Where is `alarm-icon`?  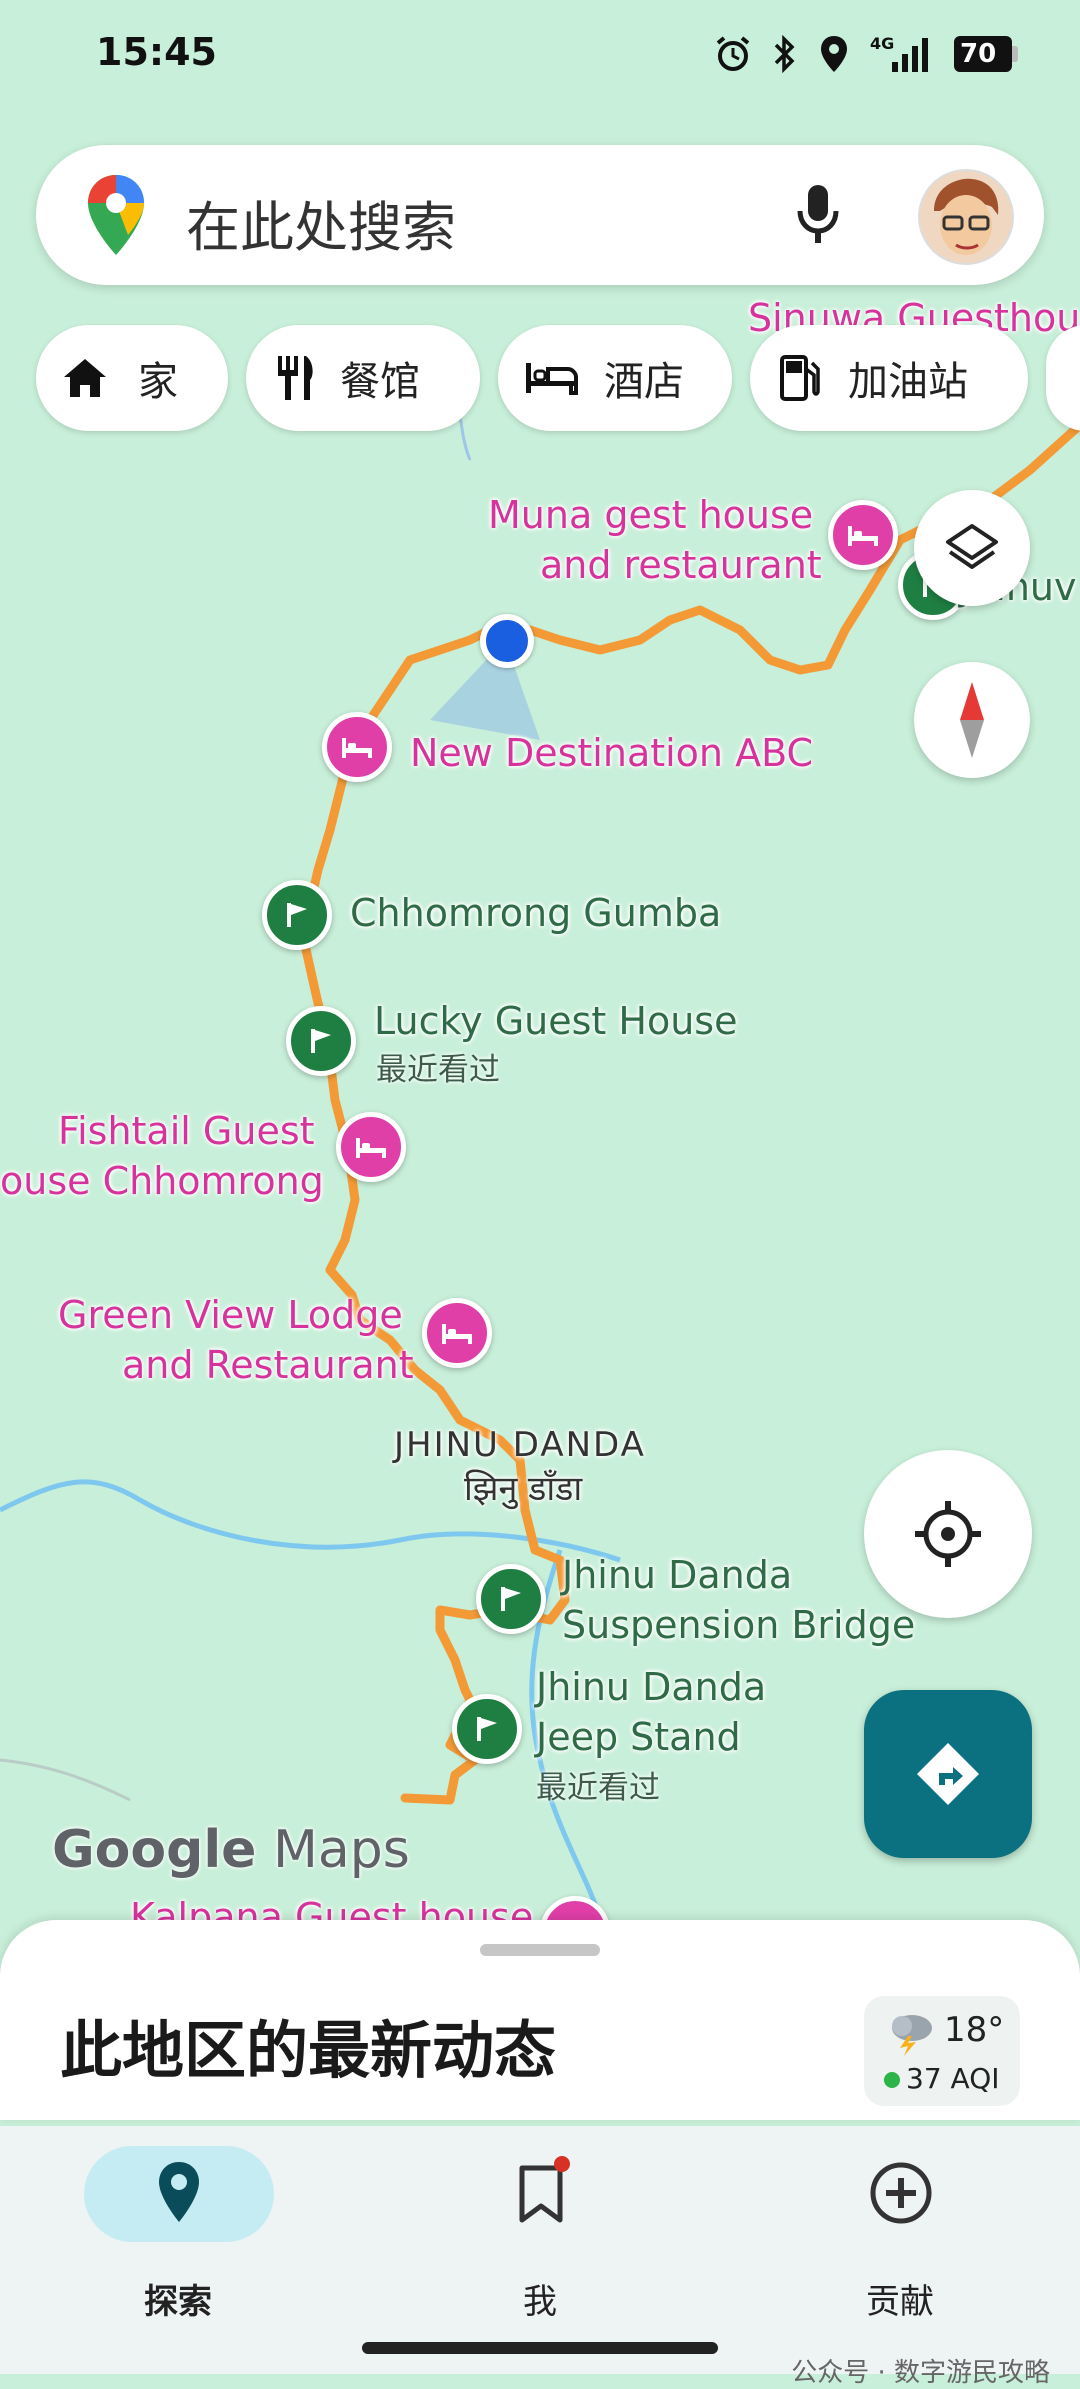
alarm-icon is located at coordinates (733, 53).